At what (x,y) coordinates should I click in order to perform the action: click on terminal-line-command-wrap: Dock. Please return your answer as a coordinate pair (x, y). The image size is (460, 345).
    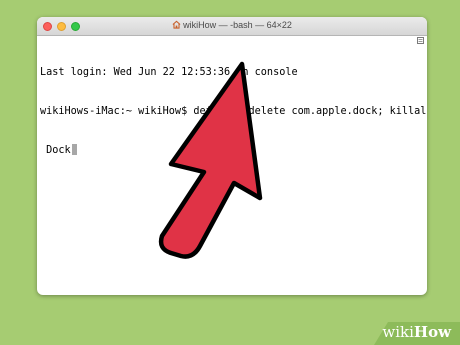
    Looking at the image, I should click on (229, 150).